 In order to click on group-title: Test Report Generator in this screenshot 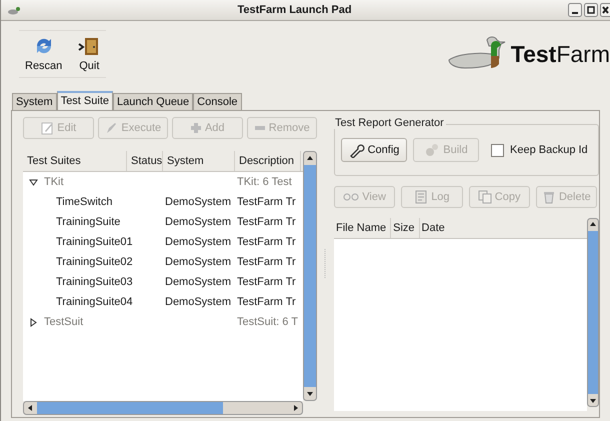, I will do `click(390, 123)`.